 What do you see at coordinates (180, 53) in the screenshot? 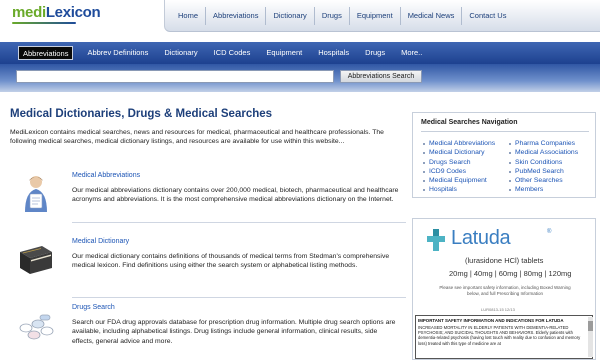
I see `nav-tab-dictionary: Dictionary` at bounding box center [180, 53].